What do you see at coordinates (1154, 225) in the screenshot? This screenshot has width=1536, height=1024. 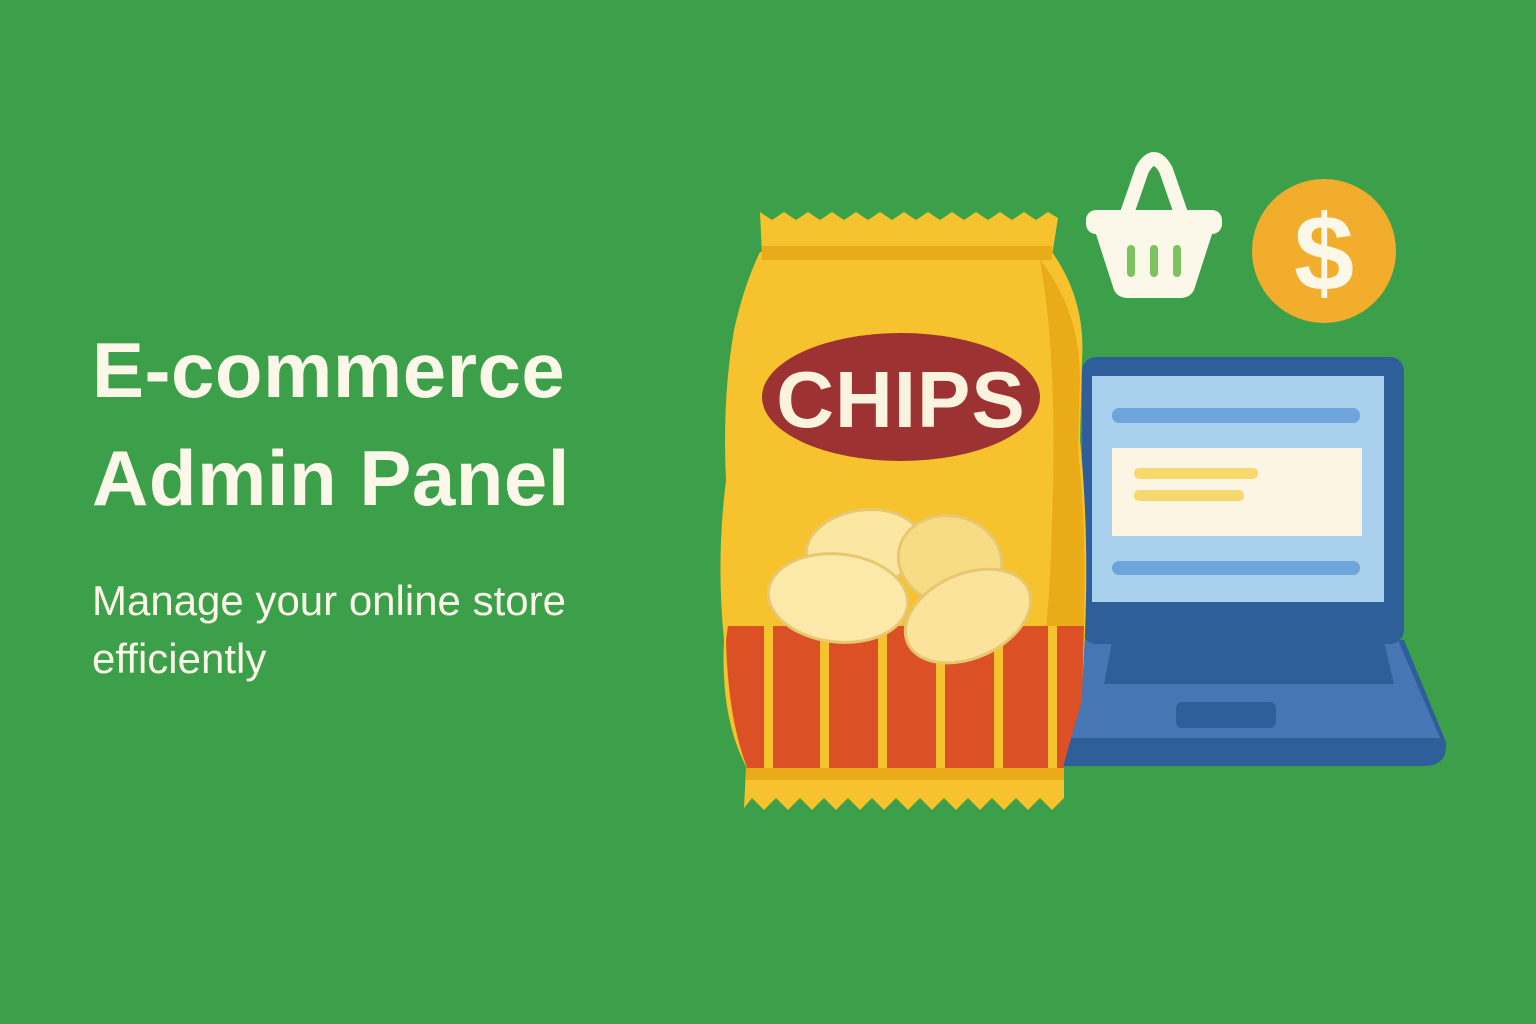 I see `shopping-basket-icon` at bounding box center [1154, 225].